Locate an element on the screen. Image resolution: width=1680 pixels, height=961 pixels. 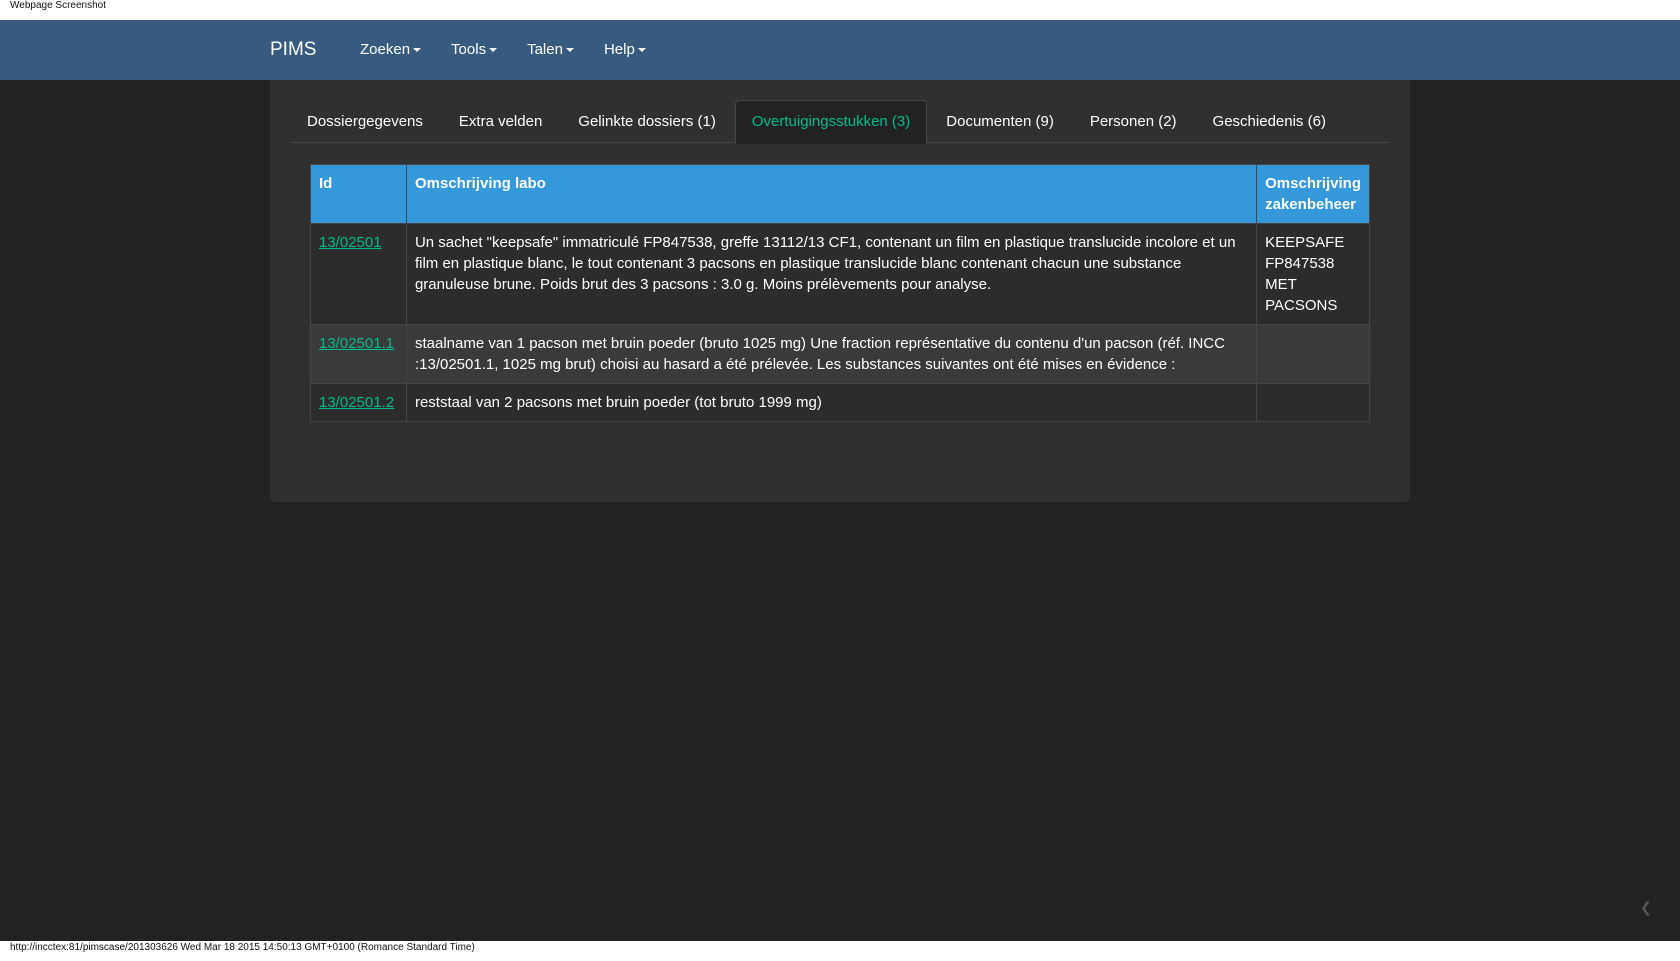
column-header-zakenbeheer: Omschrijving zakenbeheer is located at coordinates (1313, 194).